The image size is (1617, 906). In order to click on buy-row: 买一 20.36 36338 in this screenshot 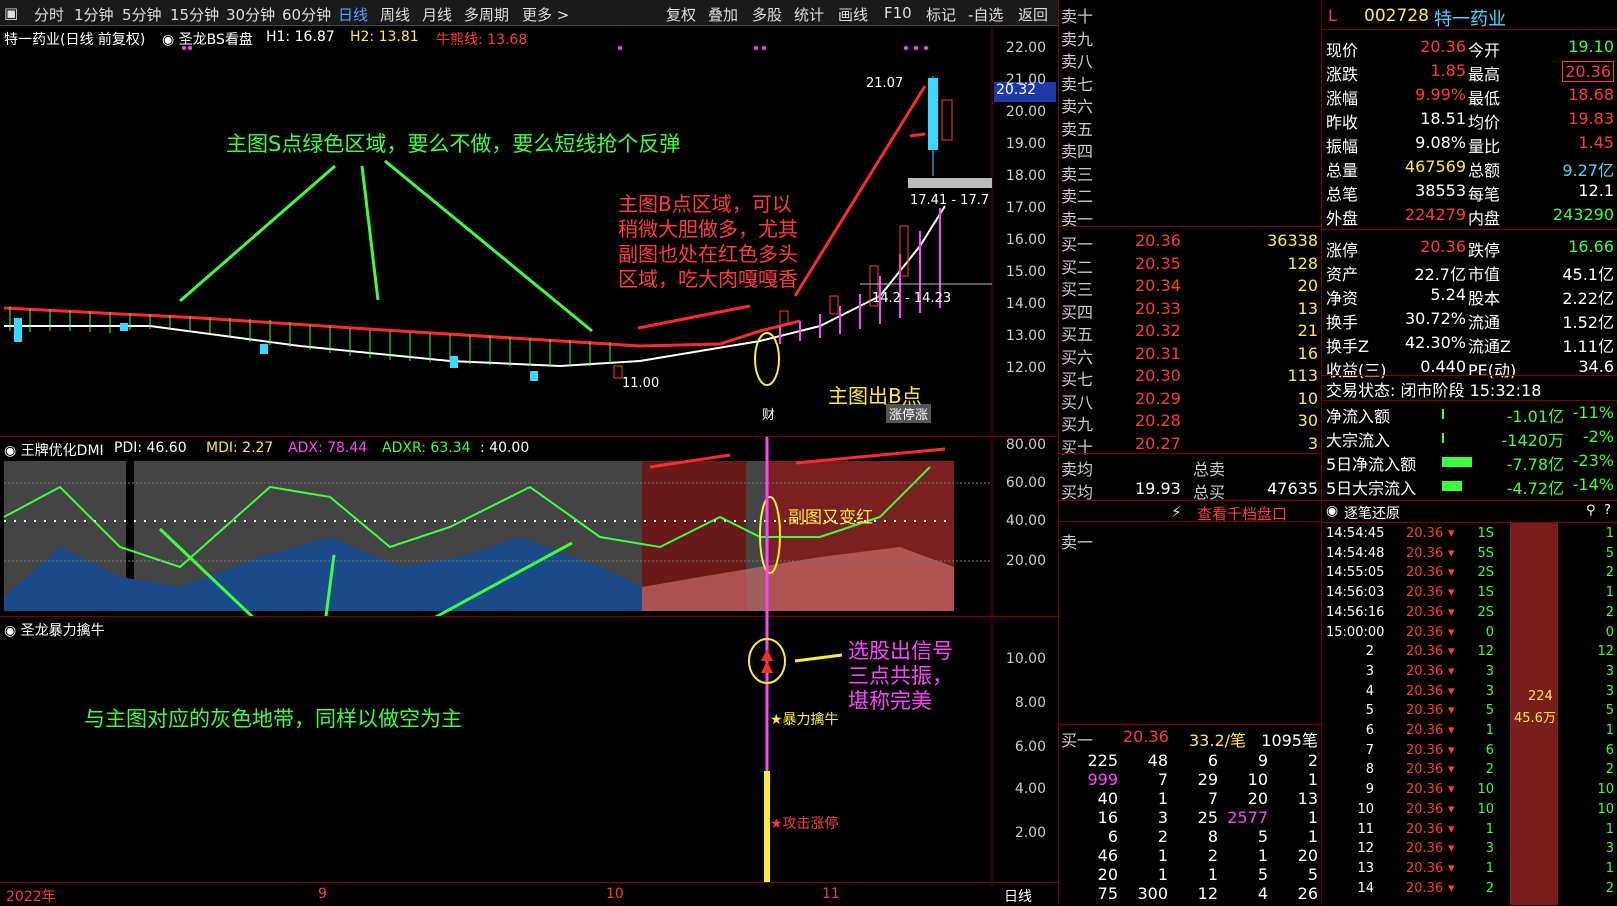, I will do `click(1190, 242)`.